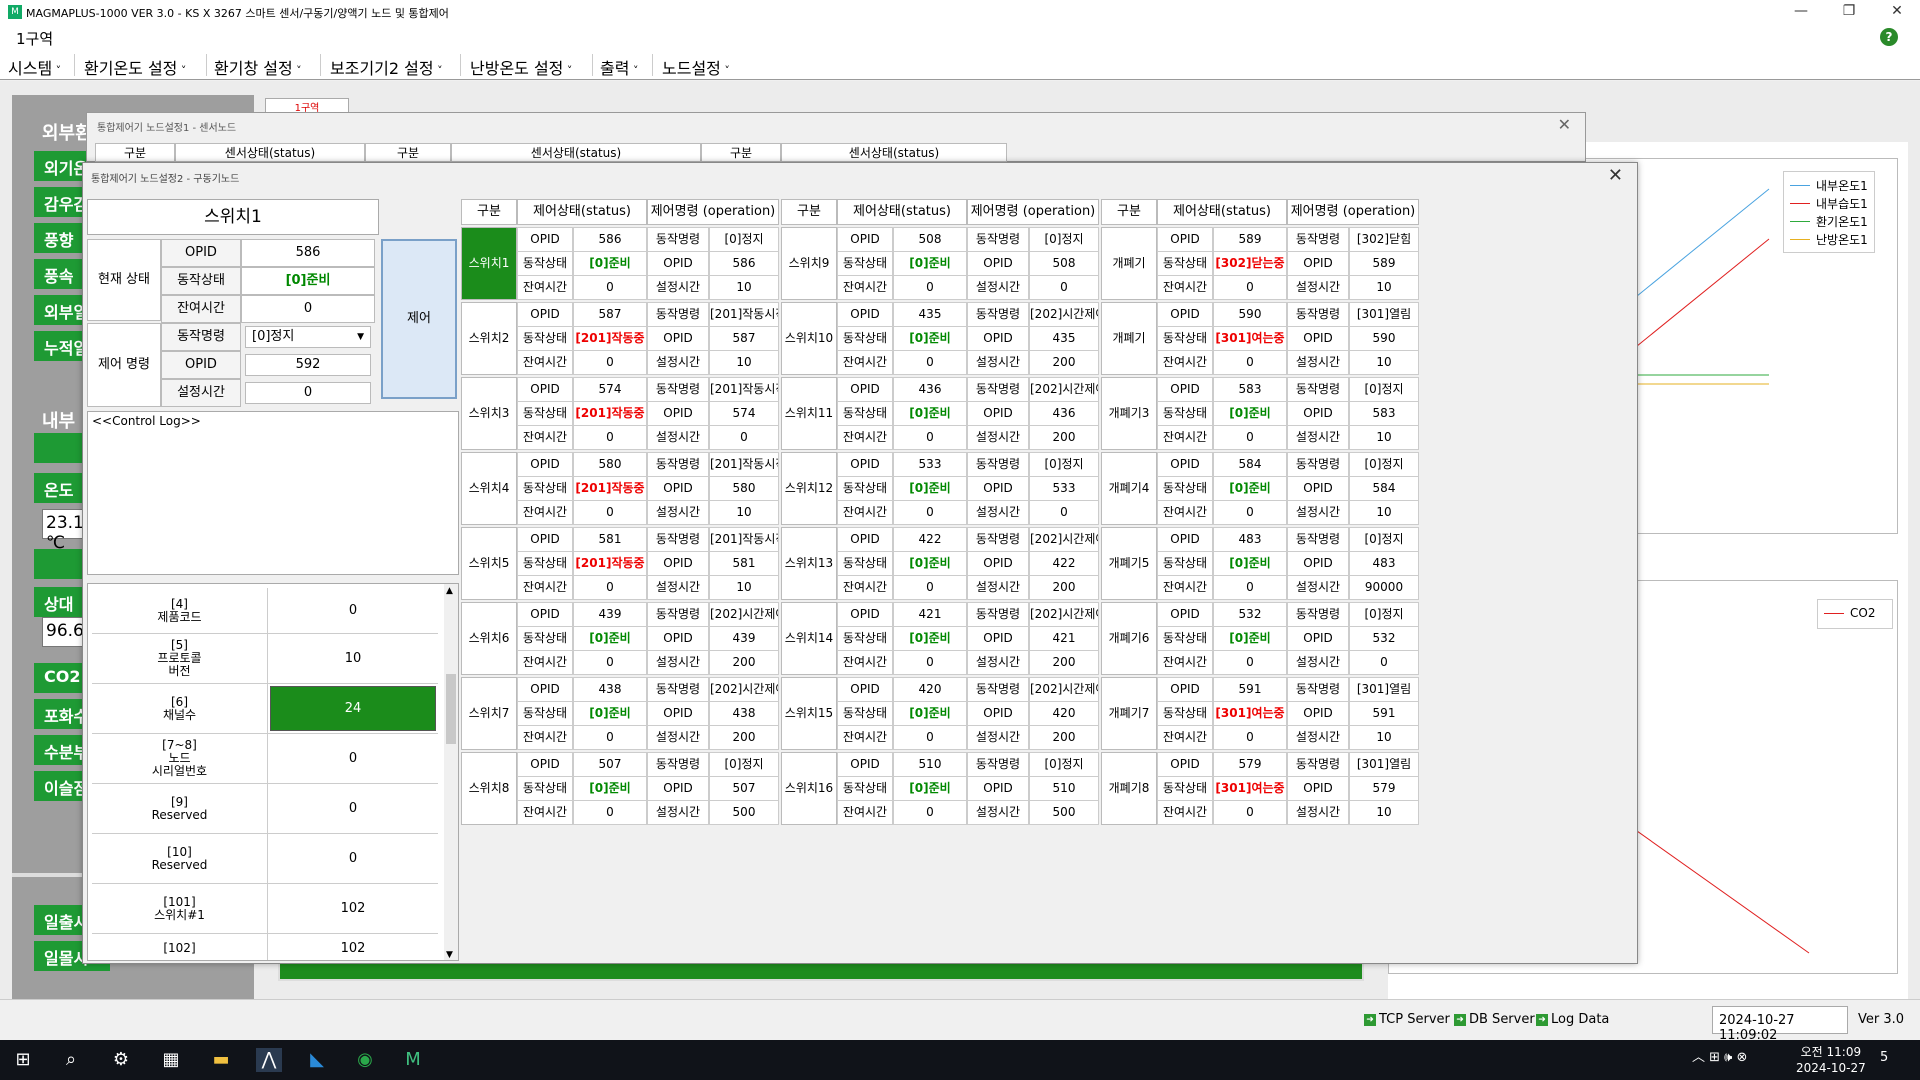  I want to click on menu-output: 출력, so click(619, 67).